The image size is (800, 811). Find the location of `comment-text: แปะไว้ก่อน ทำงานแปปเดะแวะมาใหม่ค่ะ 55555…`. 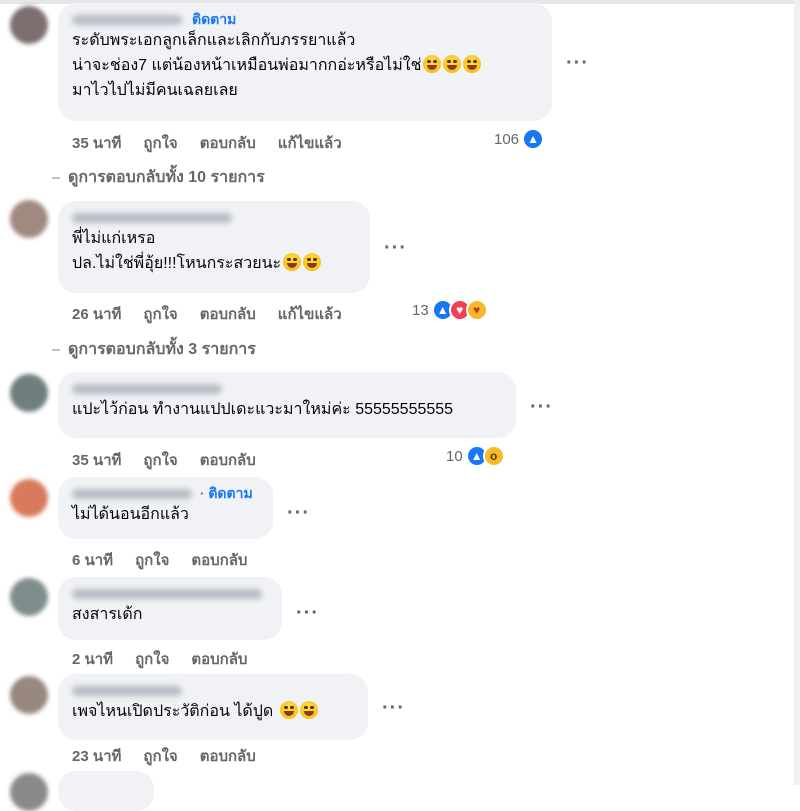

comment-text: แปะไว้ก่อน ทำงานแปปเดะแวะมาใหม่ค่ะ 55555… is located at coordinates (288, 409).